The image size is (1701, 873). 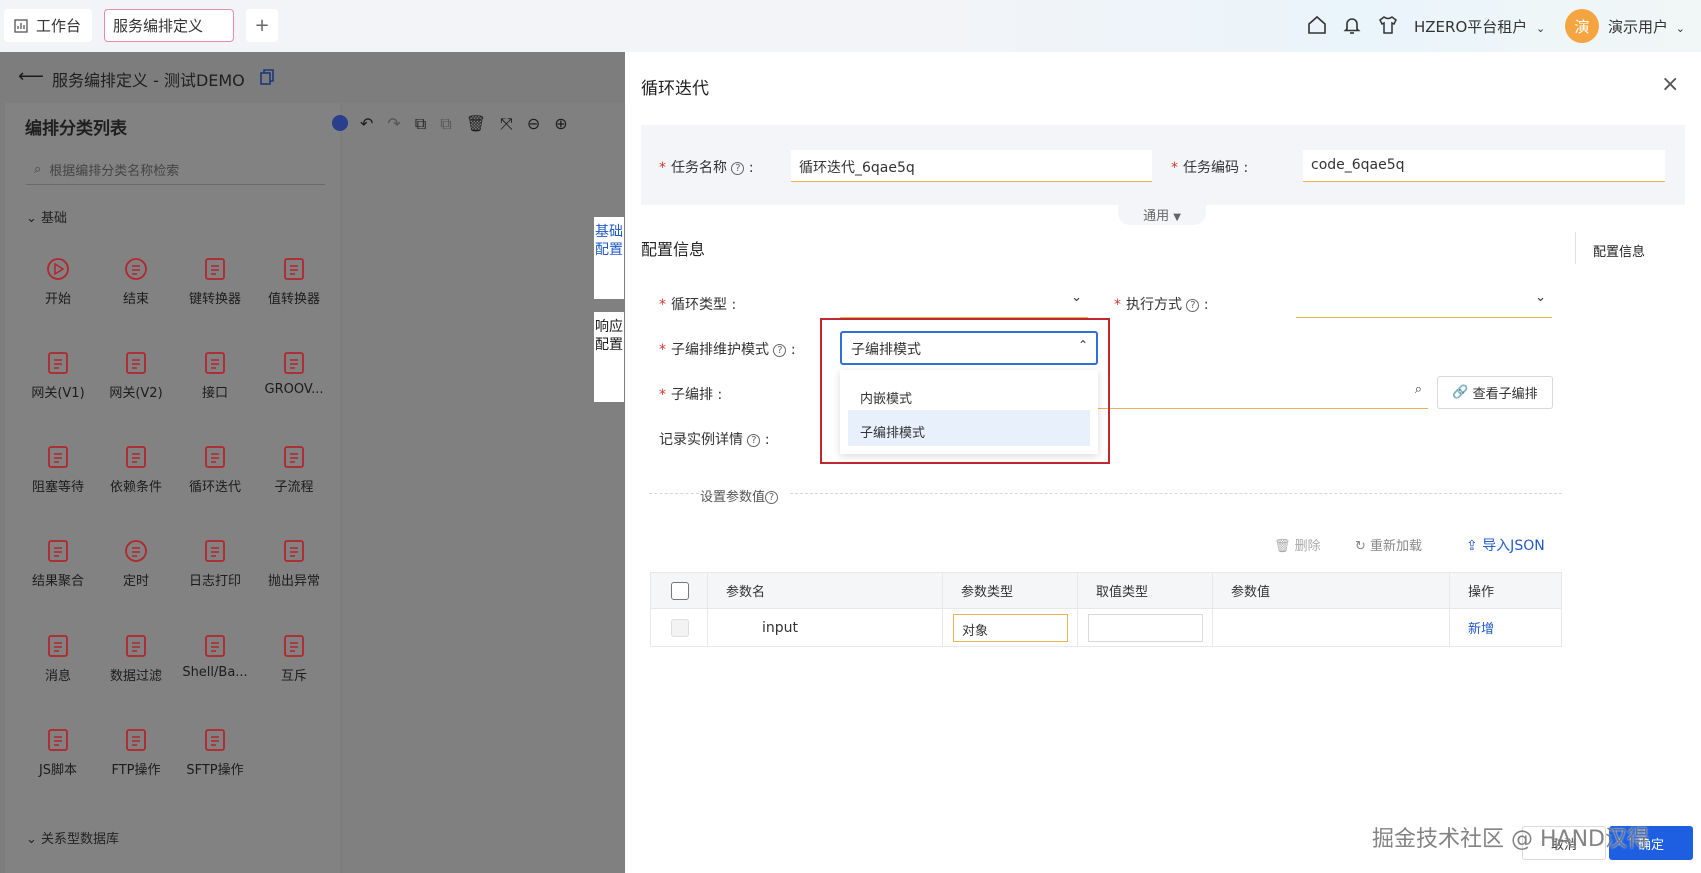 I want to click on ftp-icon, so click(x=136, y=740).